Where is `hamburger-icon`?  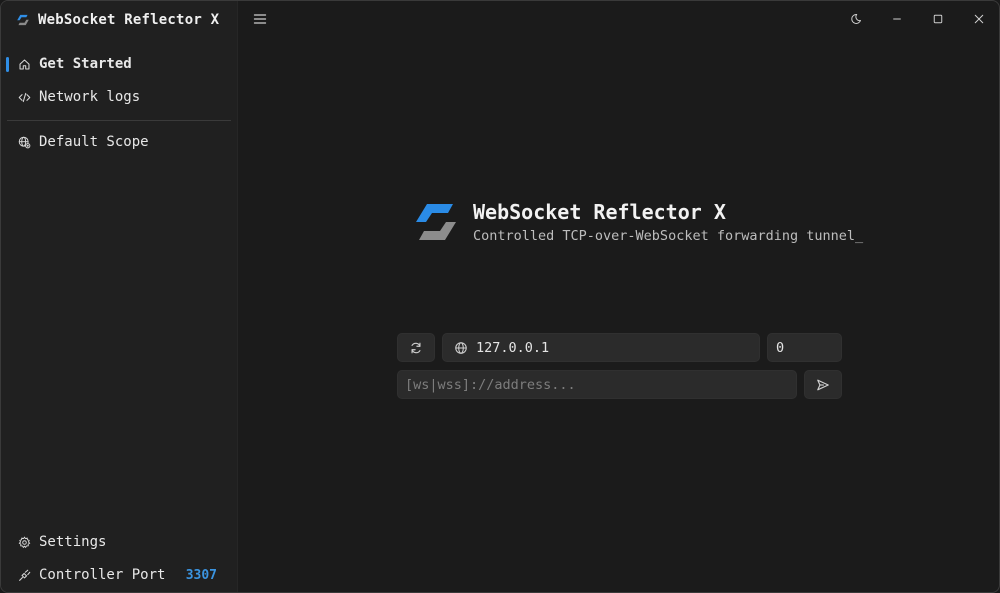
hamburger-icon is located at coordinates (260, 19).